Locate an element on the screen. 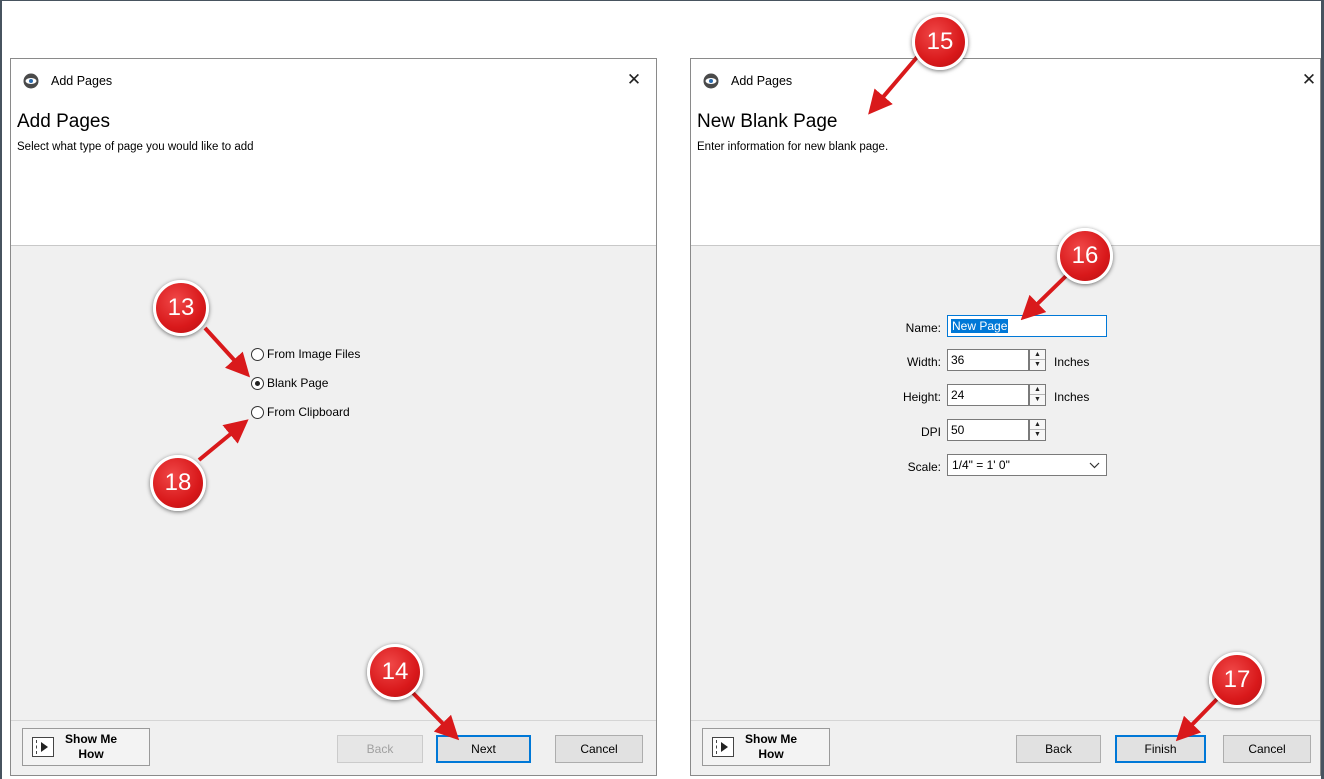 This screenshot has height=779, width=1324. width-stepper: ▲ ▼ is located at coordinates (1037, 360).